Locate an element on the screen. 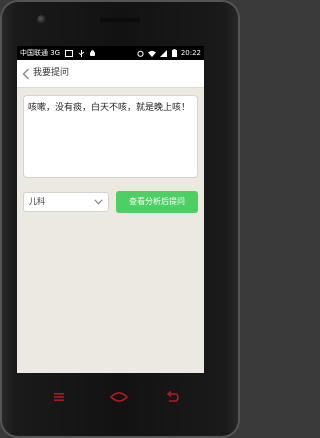 This screenshot has width=320, height=438. menu-icon is located at coordinates (59, 397).